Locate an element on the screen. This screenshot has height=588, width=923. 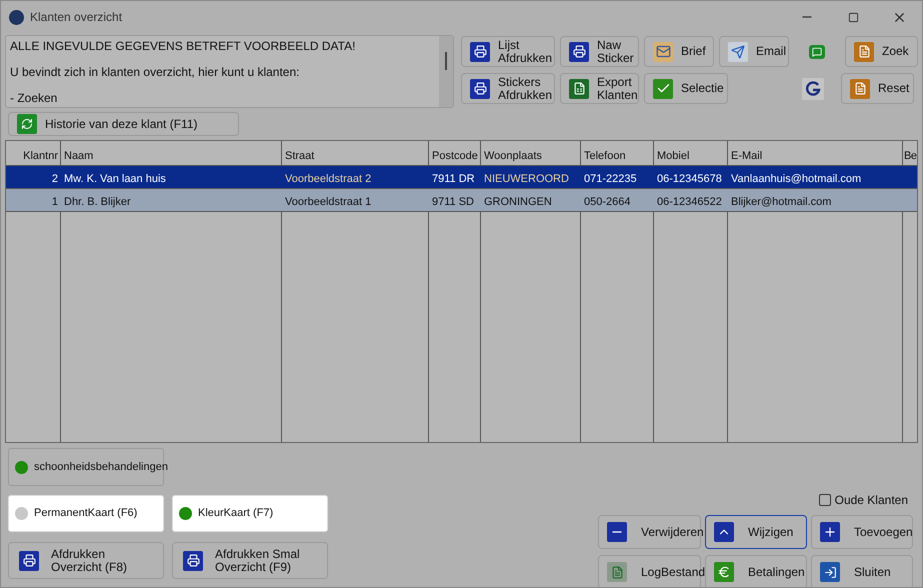
table-row: 1 Dhr. B. Blijker Voorbeeldstraat 1 9711 SD GRONINGEN 050-2664 06-12346522 Blijker@hotmail.com is located at coordinates (461, 200).